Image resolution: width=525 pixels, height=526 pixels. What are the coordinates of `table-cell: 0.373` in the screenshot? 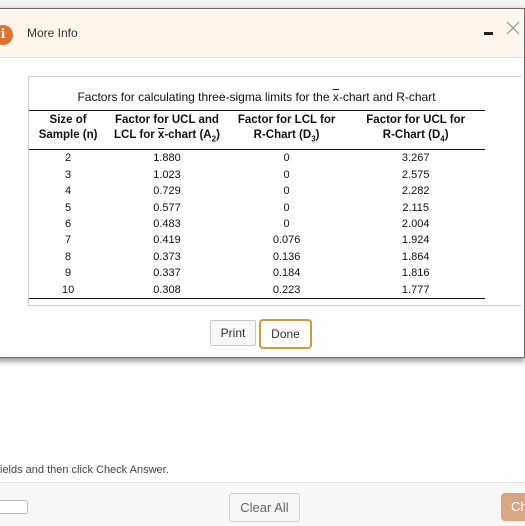 It's located at (167, 256).